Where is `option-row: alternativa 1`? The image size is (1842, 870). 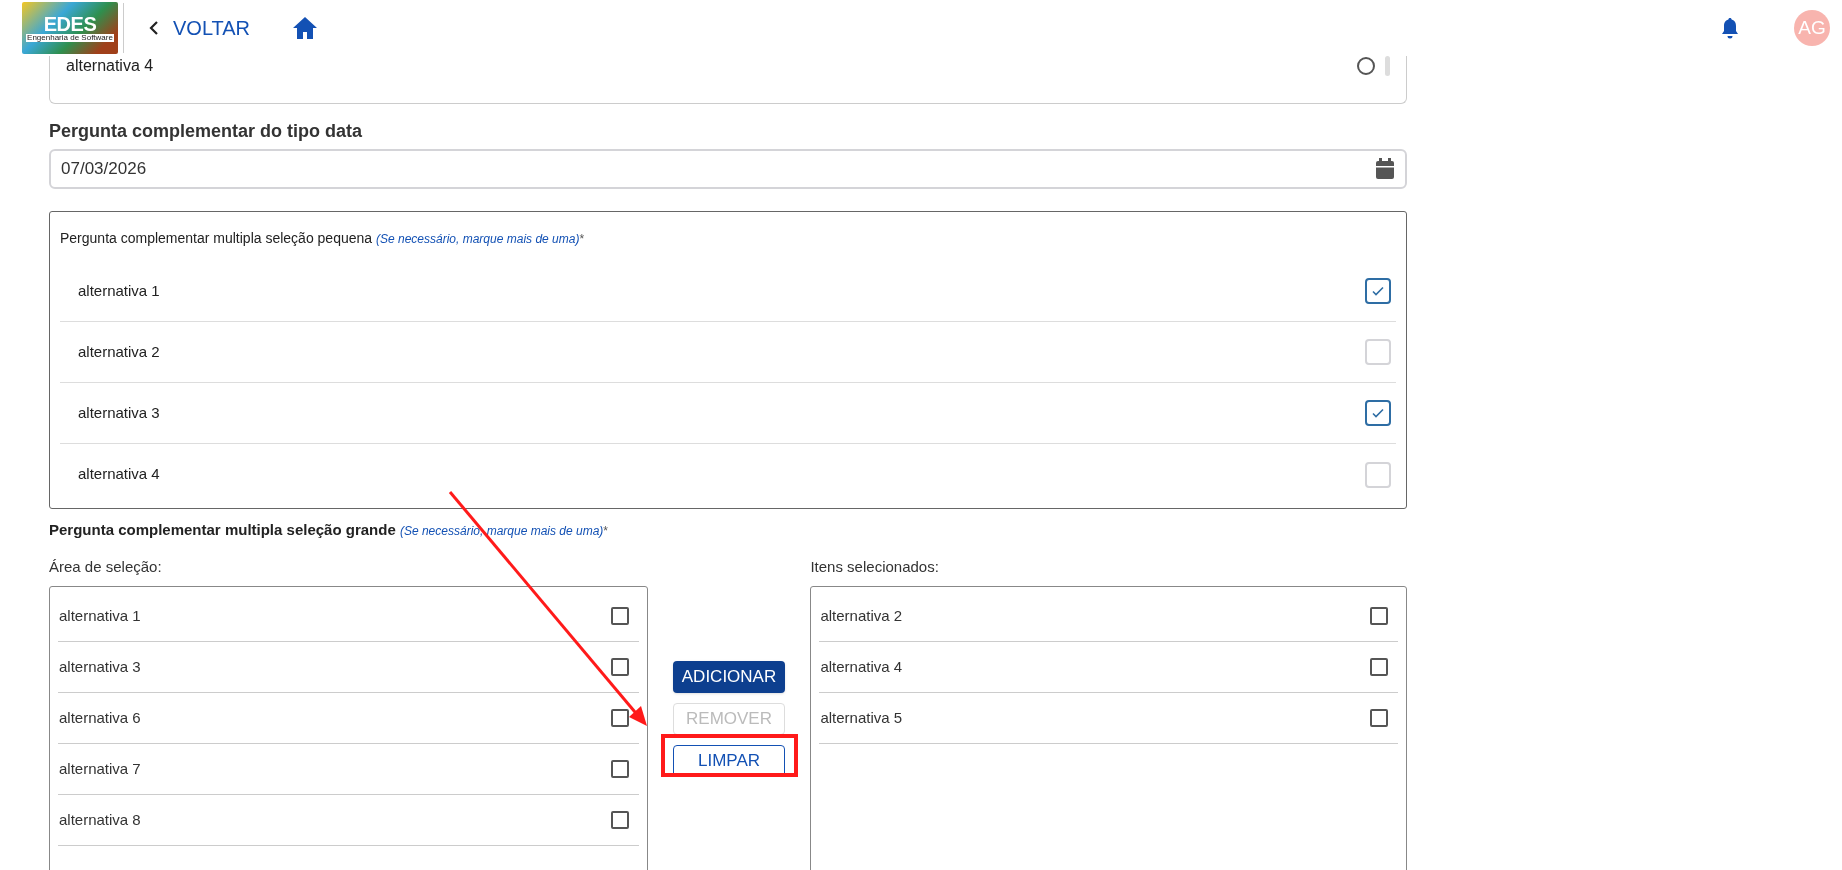 option-row: alternativa 1 is located at coordinates (728, 291).